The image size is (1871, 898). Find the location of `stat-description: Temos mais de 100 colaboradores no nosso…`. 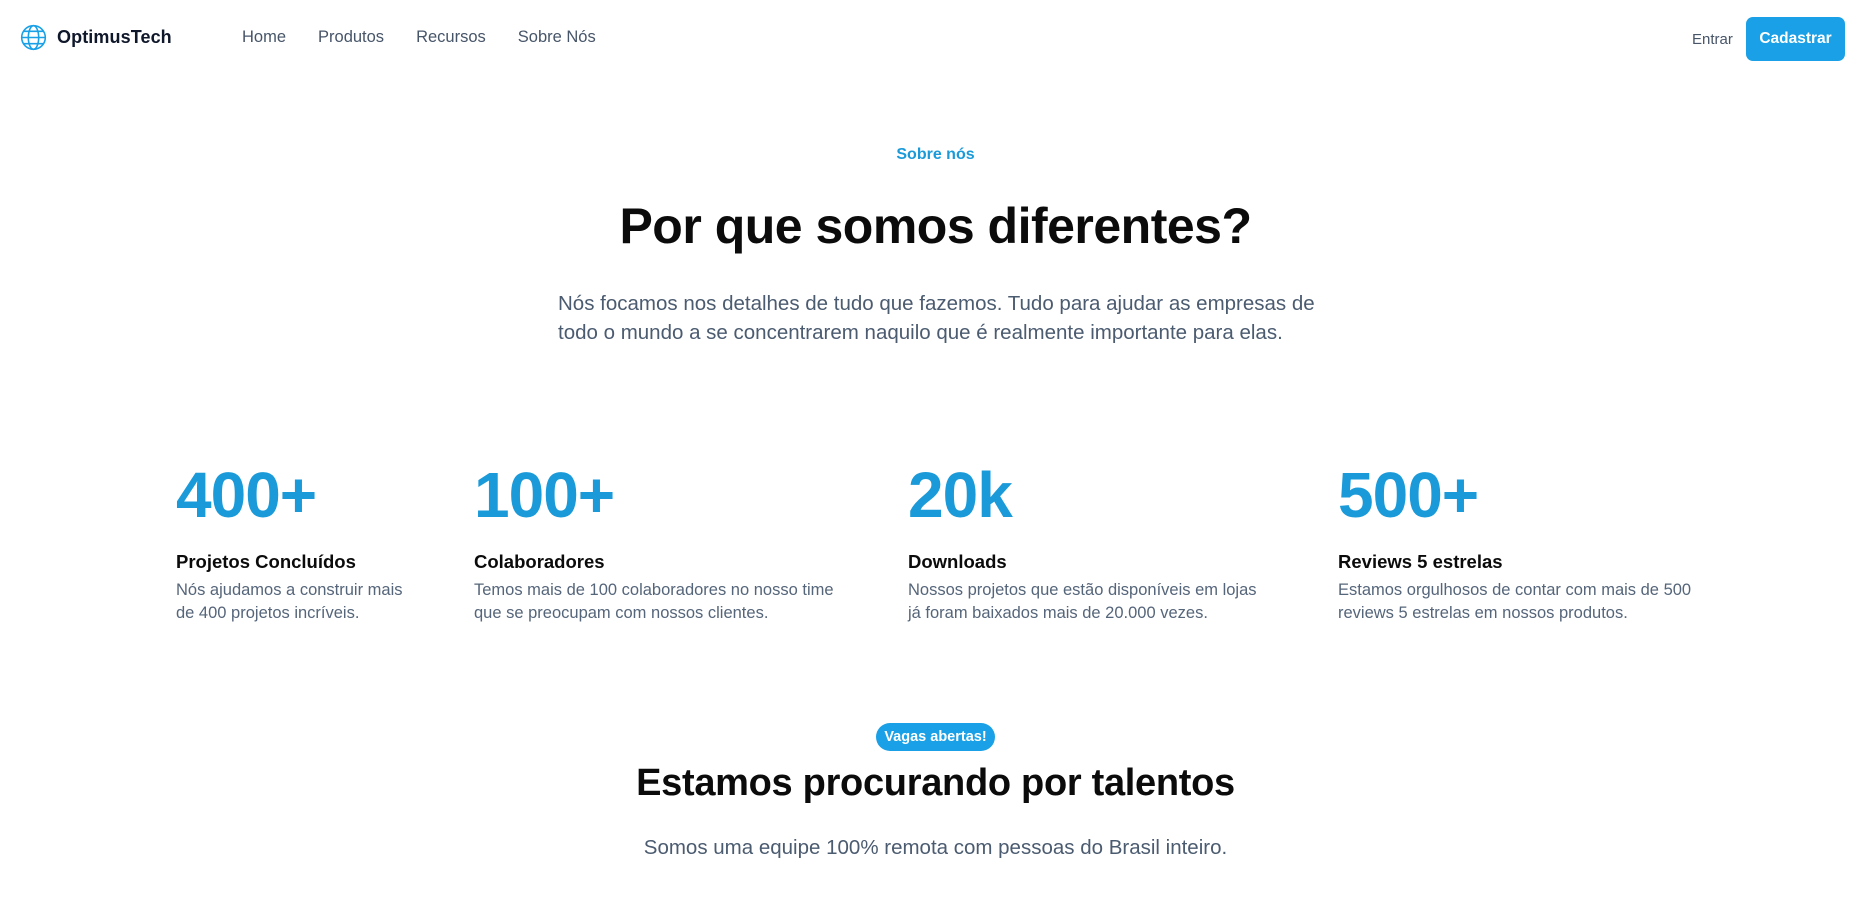

stat-description: Temos mais de 100 colaboradores no nosso… is located at coordinates (654, 602).